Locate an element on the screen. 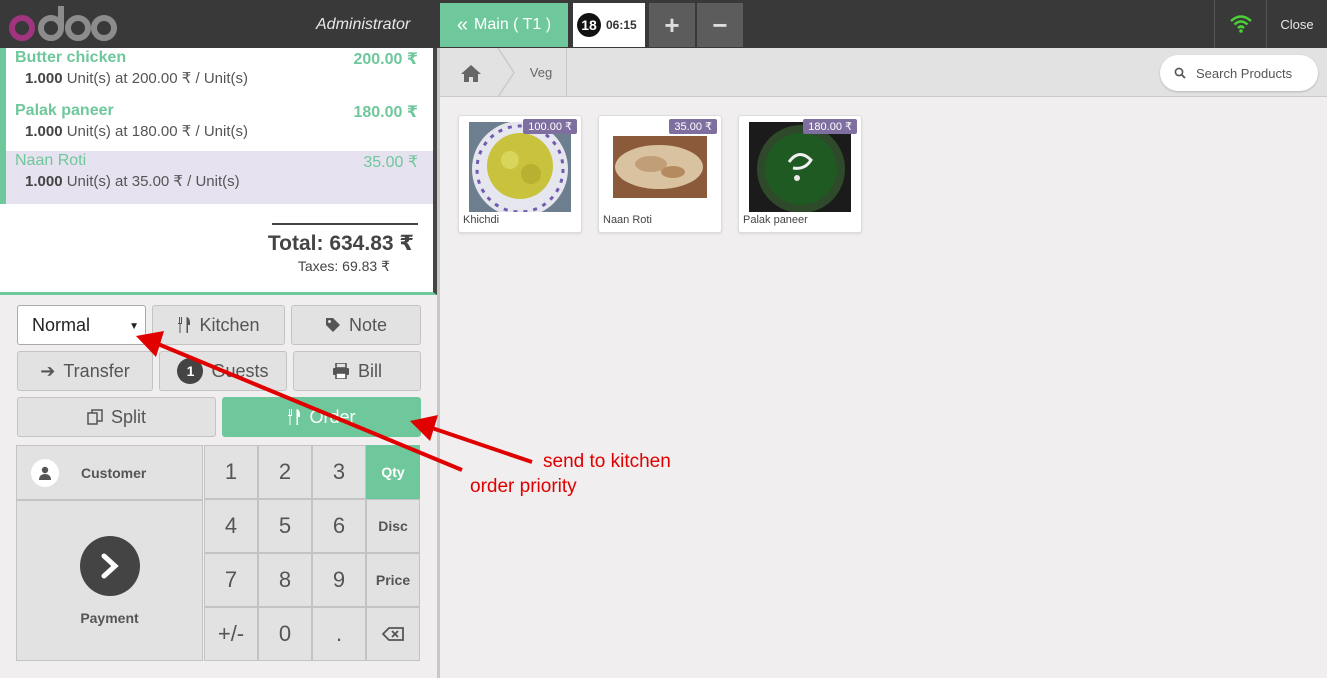 This screenshot has height=678, width=1327. customer-label: Customer is located at coordinates (114, 472).